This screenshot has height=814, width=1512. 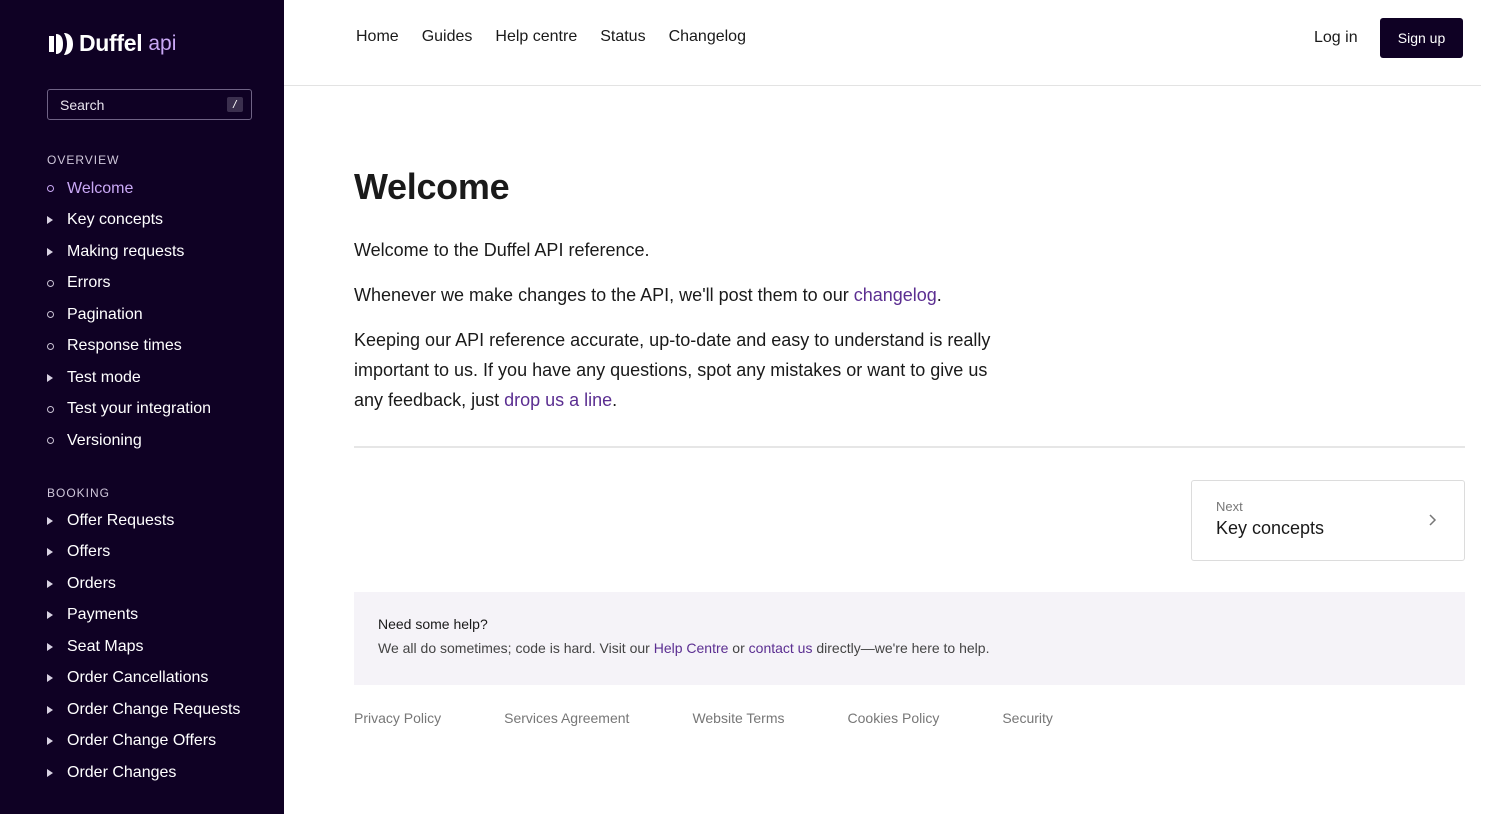 I want to click on footer-security: Security, so click(x=1027, y=718).